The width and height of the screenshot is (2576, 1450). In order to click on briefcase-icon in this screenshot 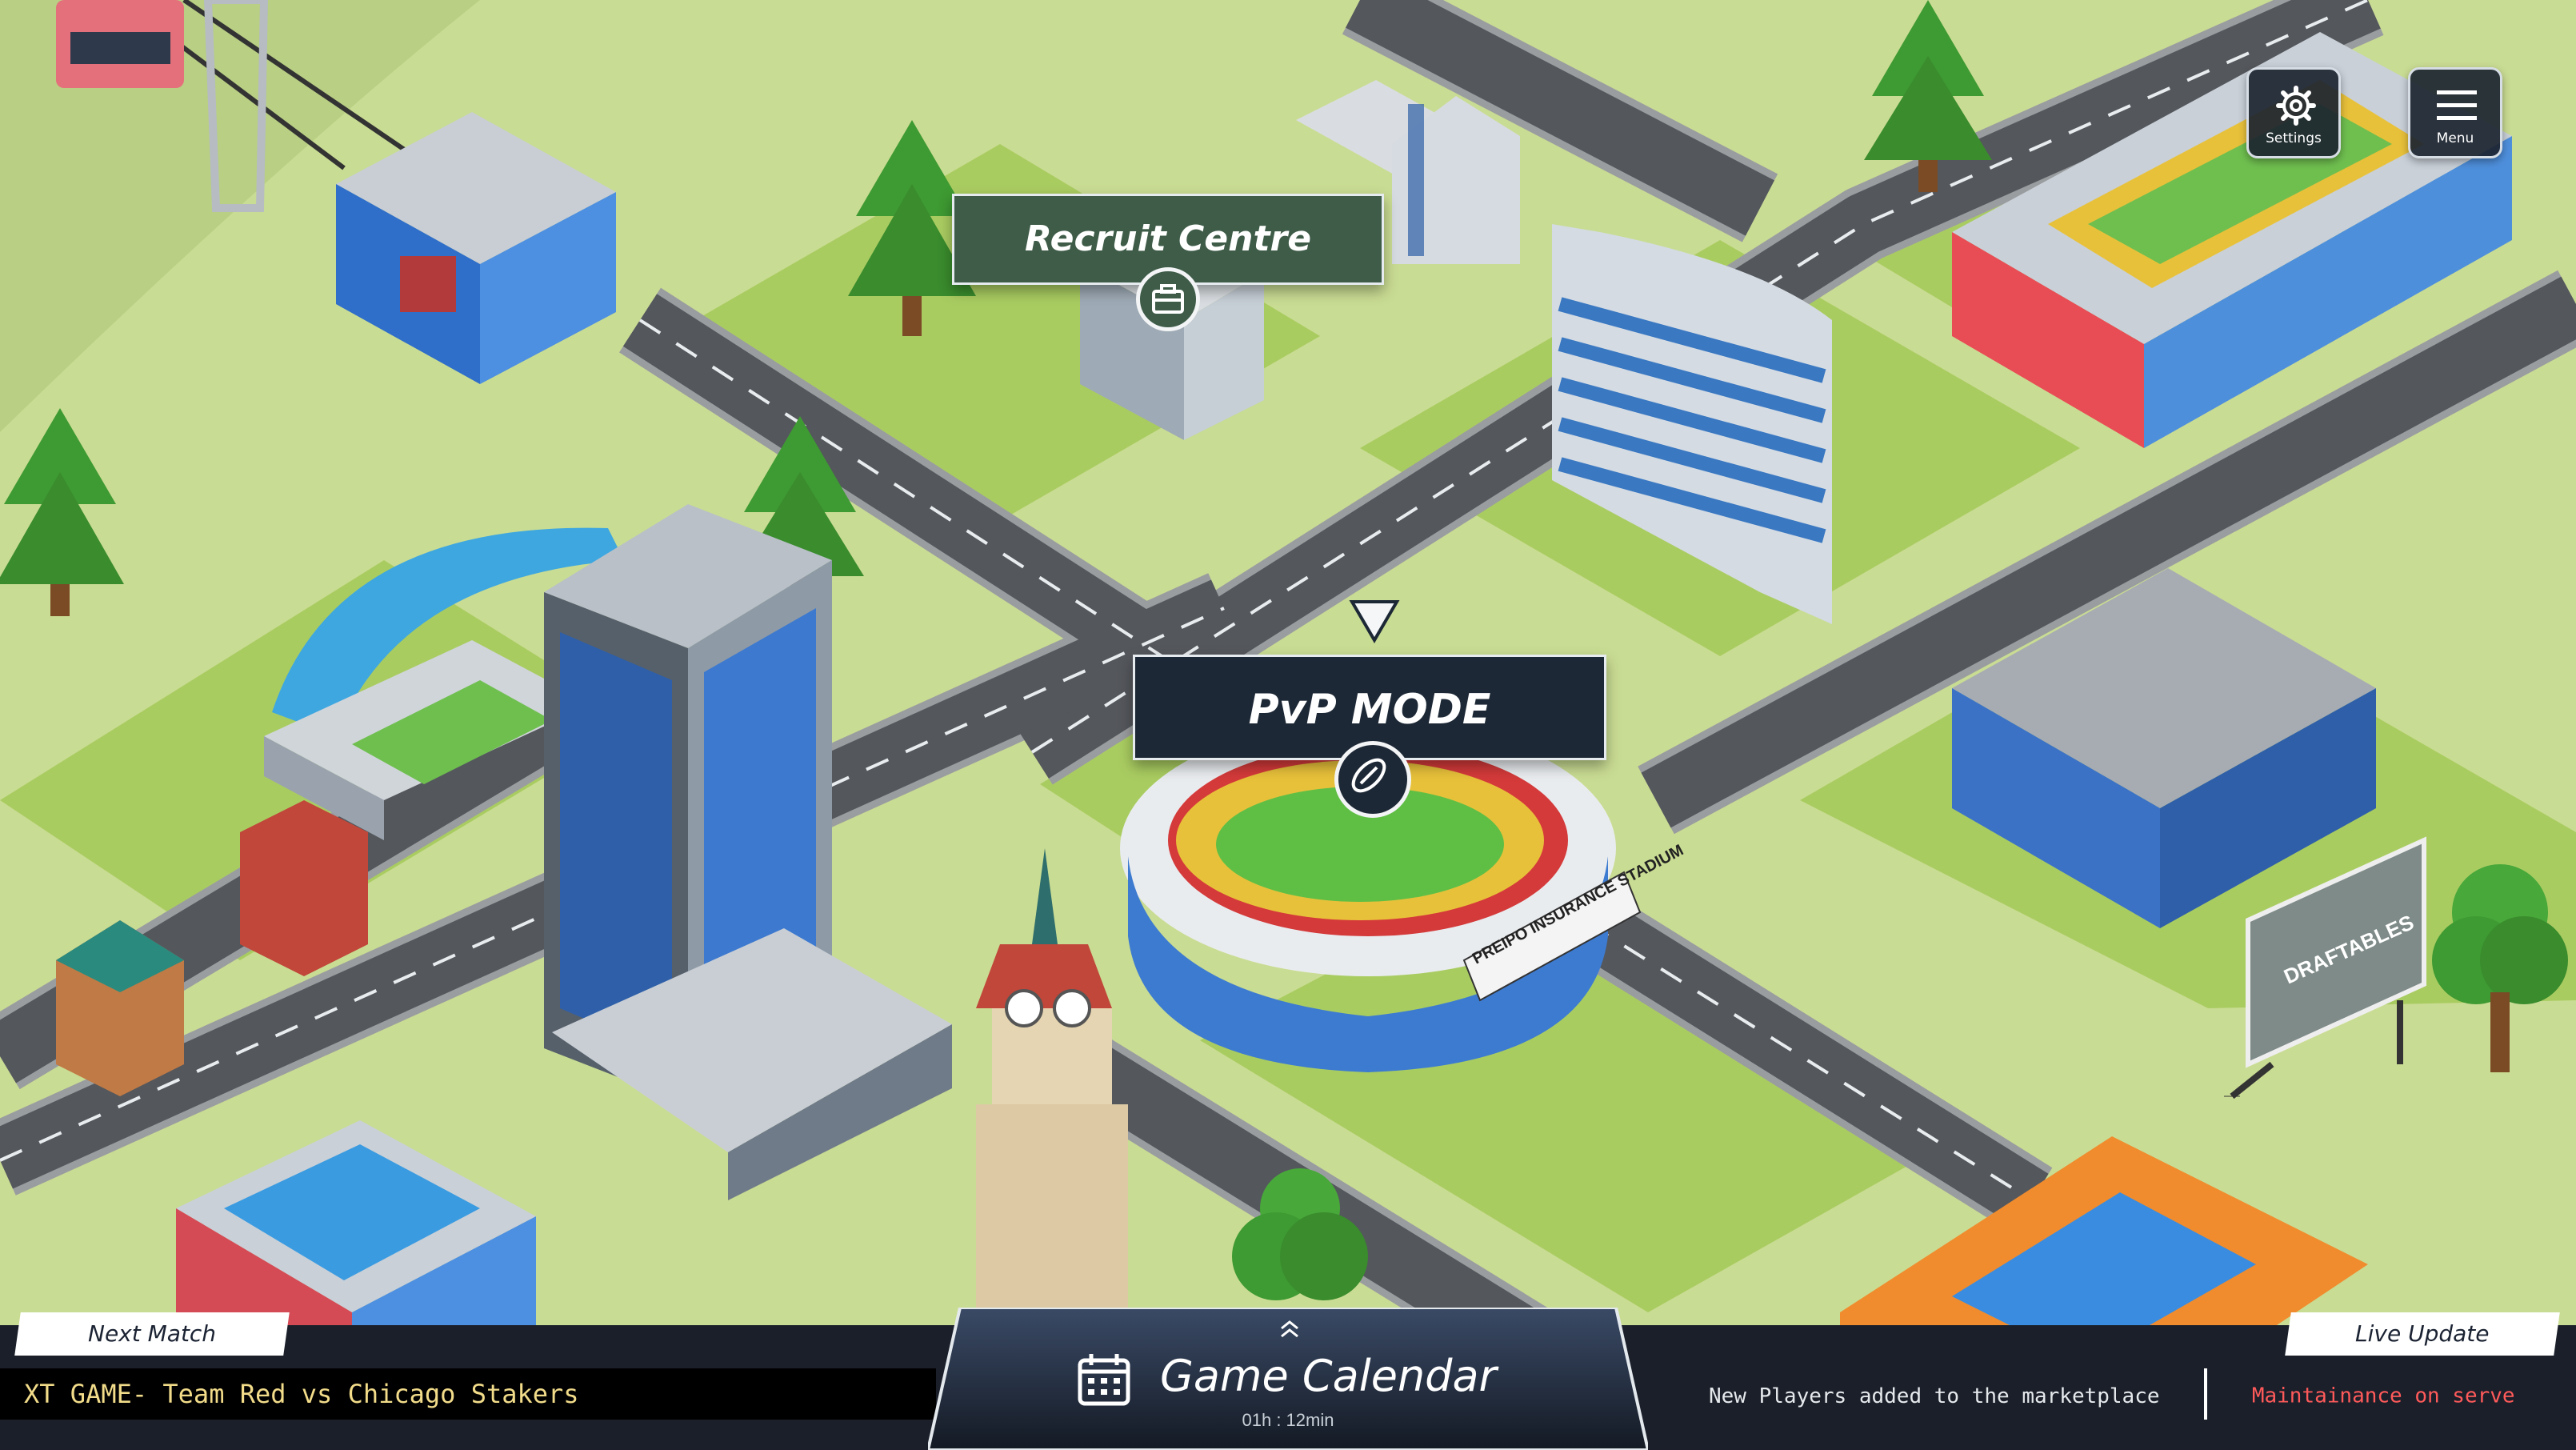, I will do `click(1168, 299)`.